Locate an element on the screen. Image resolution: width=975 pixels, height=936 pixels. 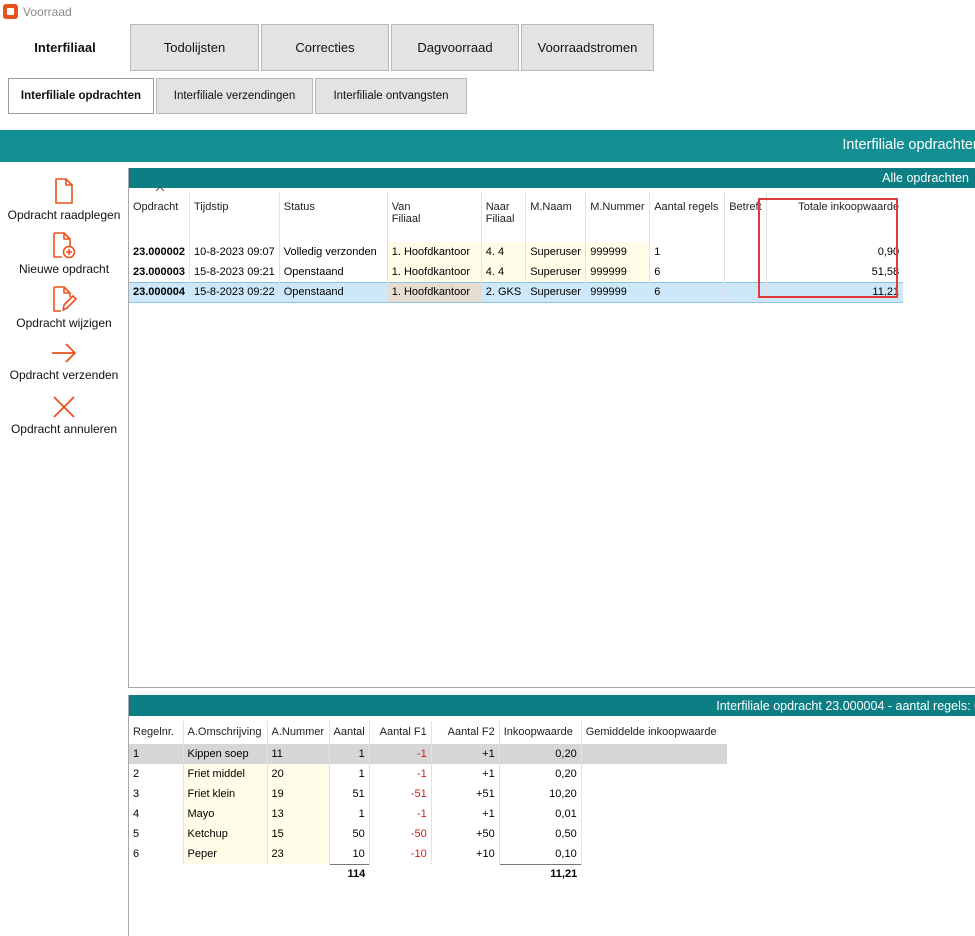
section-header: Interfiliale opdrachten is located at coordinates (487, 146).